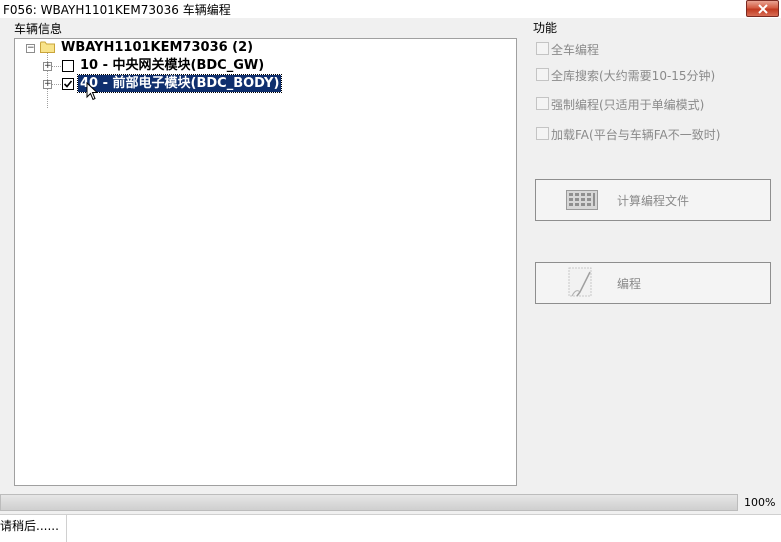 The width and height of the screenshot is (781, 542). Describe the element at coordinates (653, 283) in the screenshot. I see `program-button: 编程` at that location.